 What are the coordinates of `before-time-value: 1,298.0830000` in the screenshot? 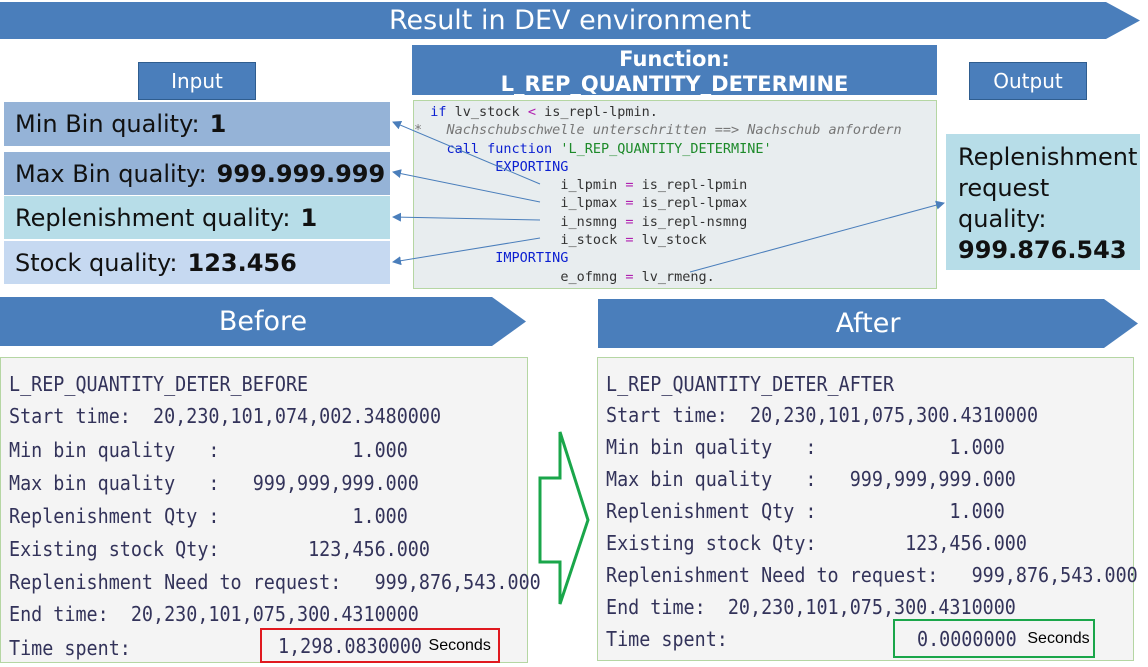 It's located at (350, 645).